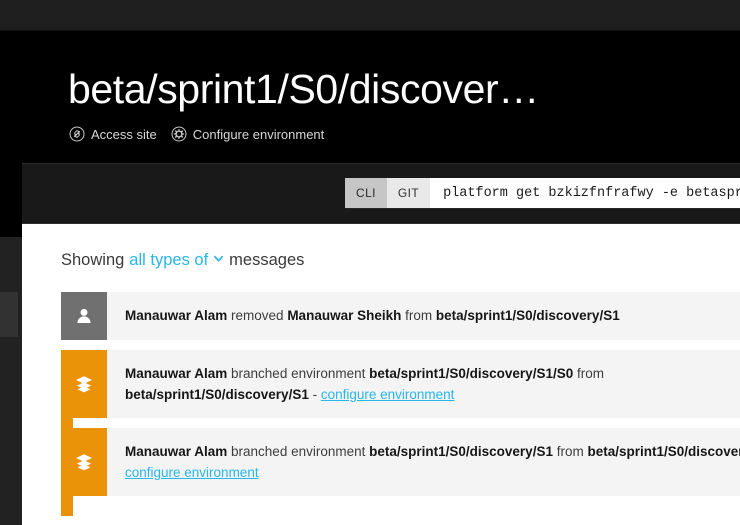 This screenshot has height=525, width=740. Describe the element at coordinates (11, 381) in the screenshot. I see `sidebar-lower-section` at that location.